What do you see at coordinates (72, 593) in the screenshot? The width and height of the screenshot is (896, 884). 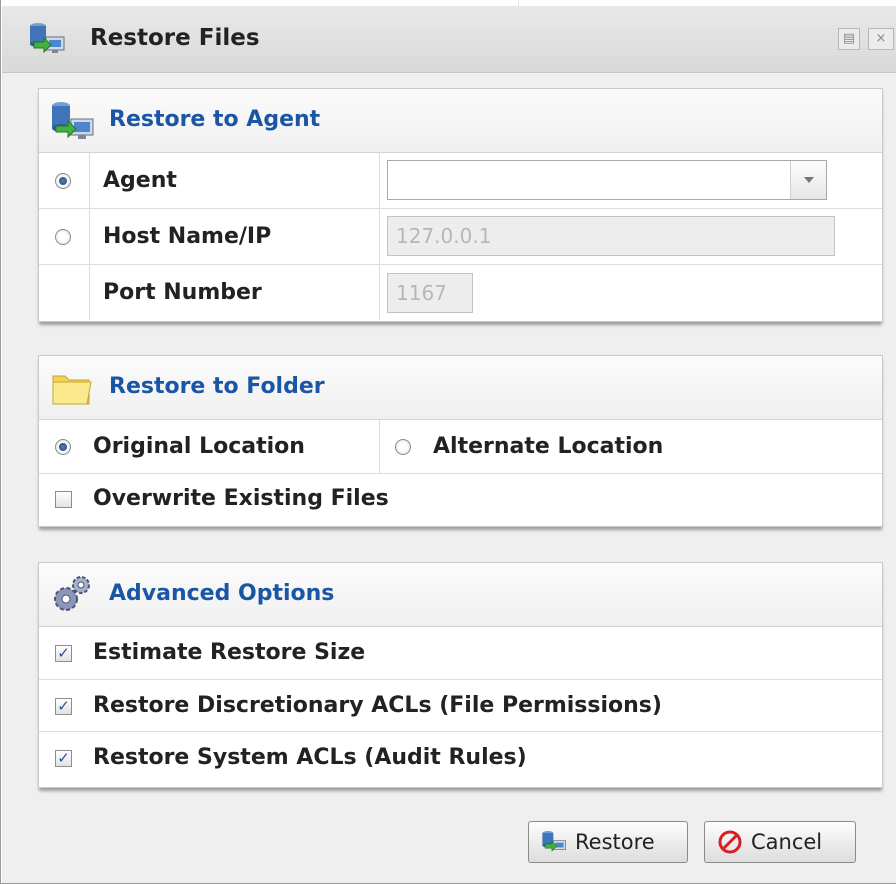 I see `gears-icon` at bounding box center [72, 593].